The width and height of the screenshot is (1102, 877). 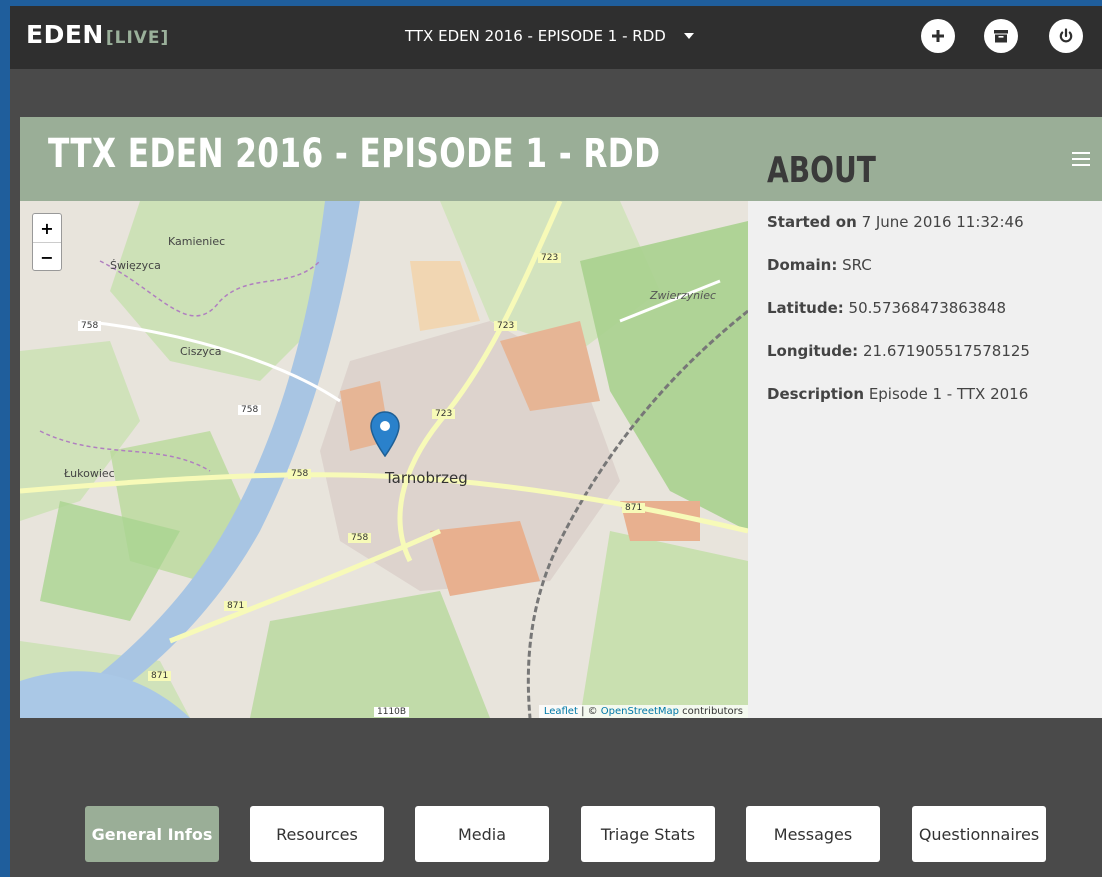 What do you see at coordinates (688, 36) in the screenshot?
I see `chevron-down-icon` at bounding box center [688, 36].